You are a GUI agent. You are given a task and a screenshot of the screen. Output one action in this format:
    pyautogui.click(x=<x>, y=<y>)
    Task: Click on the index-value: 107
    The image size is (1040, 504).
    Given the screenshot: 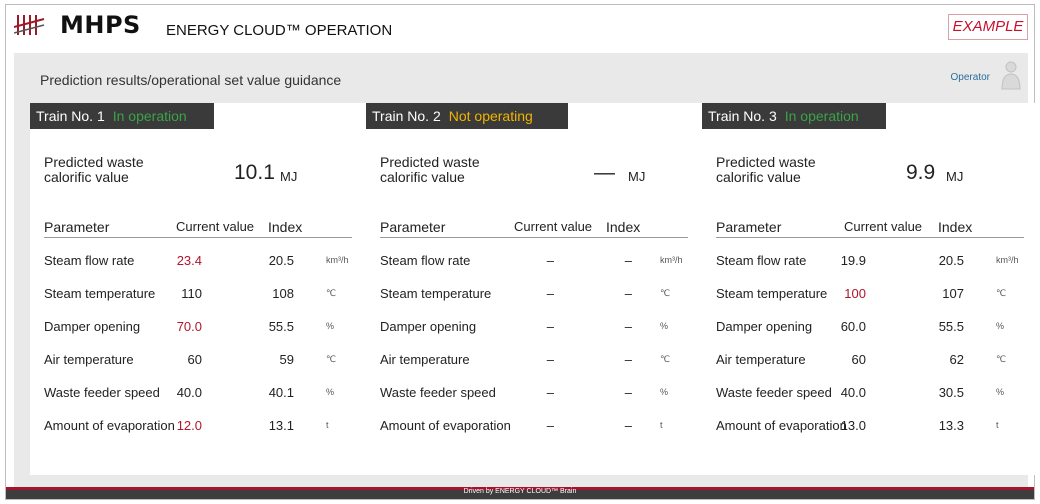 What is the action you would take?
    pyautogui.click(x=953, y=293)
    